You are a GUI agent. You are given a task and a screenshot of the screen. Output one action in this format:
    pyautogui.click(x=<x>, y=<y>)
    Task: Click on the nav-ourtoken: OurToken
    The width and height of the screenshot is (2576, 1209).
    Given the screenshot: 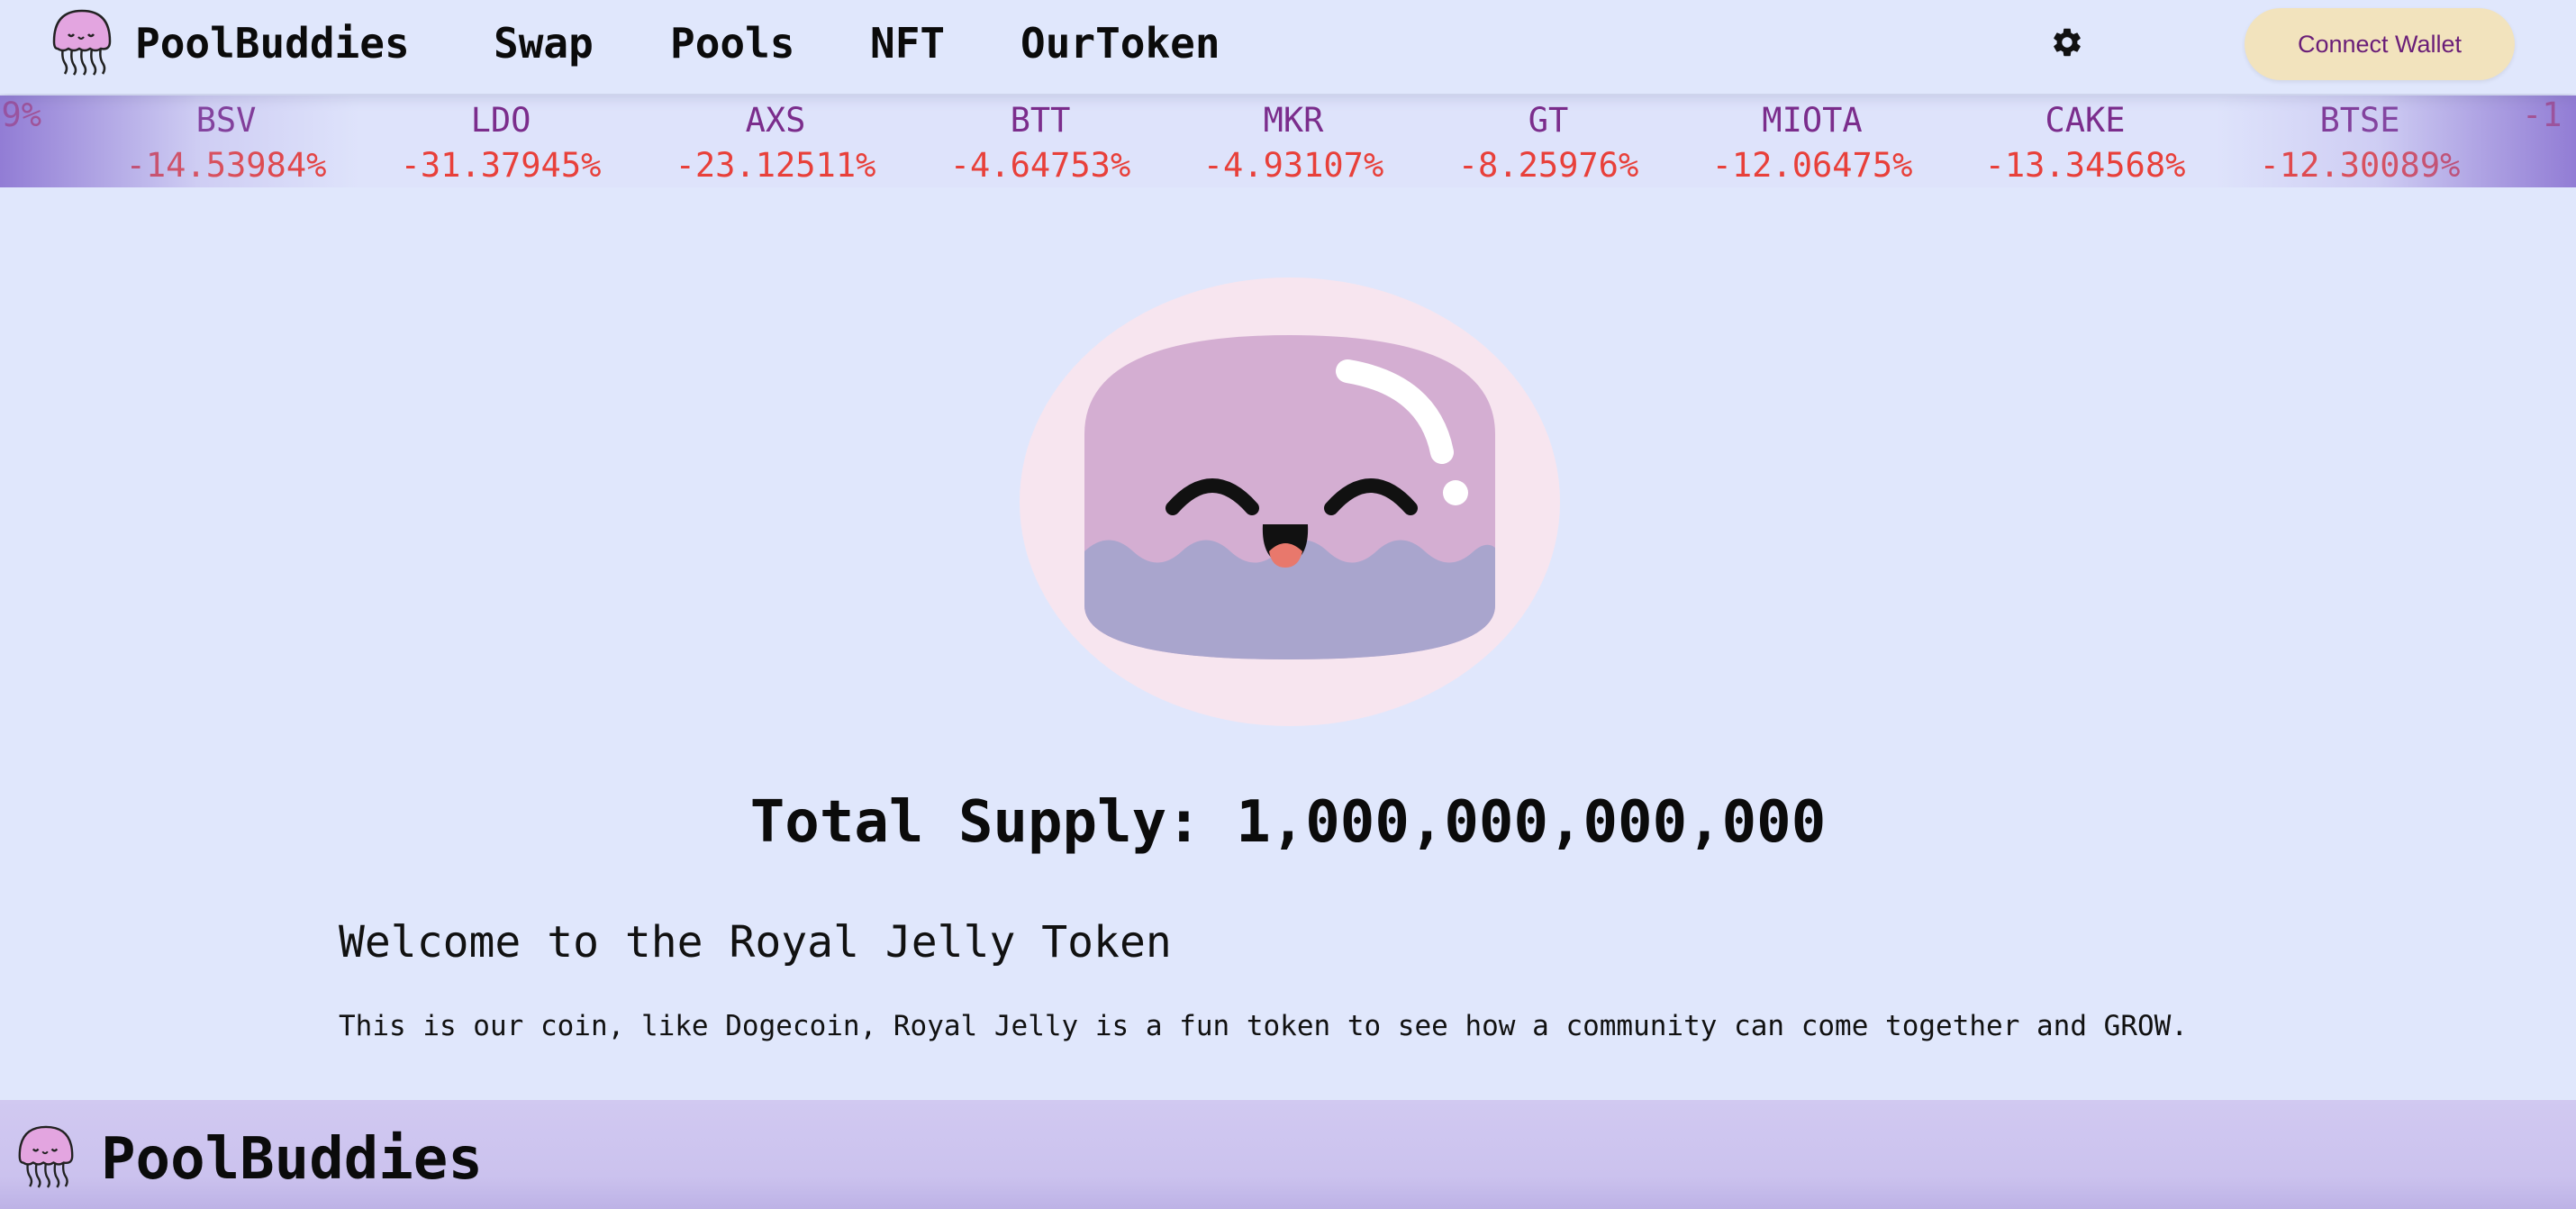 What is the action you would take?
    pyautogui.click(x=1120, y=43)
    